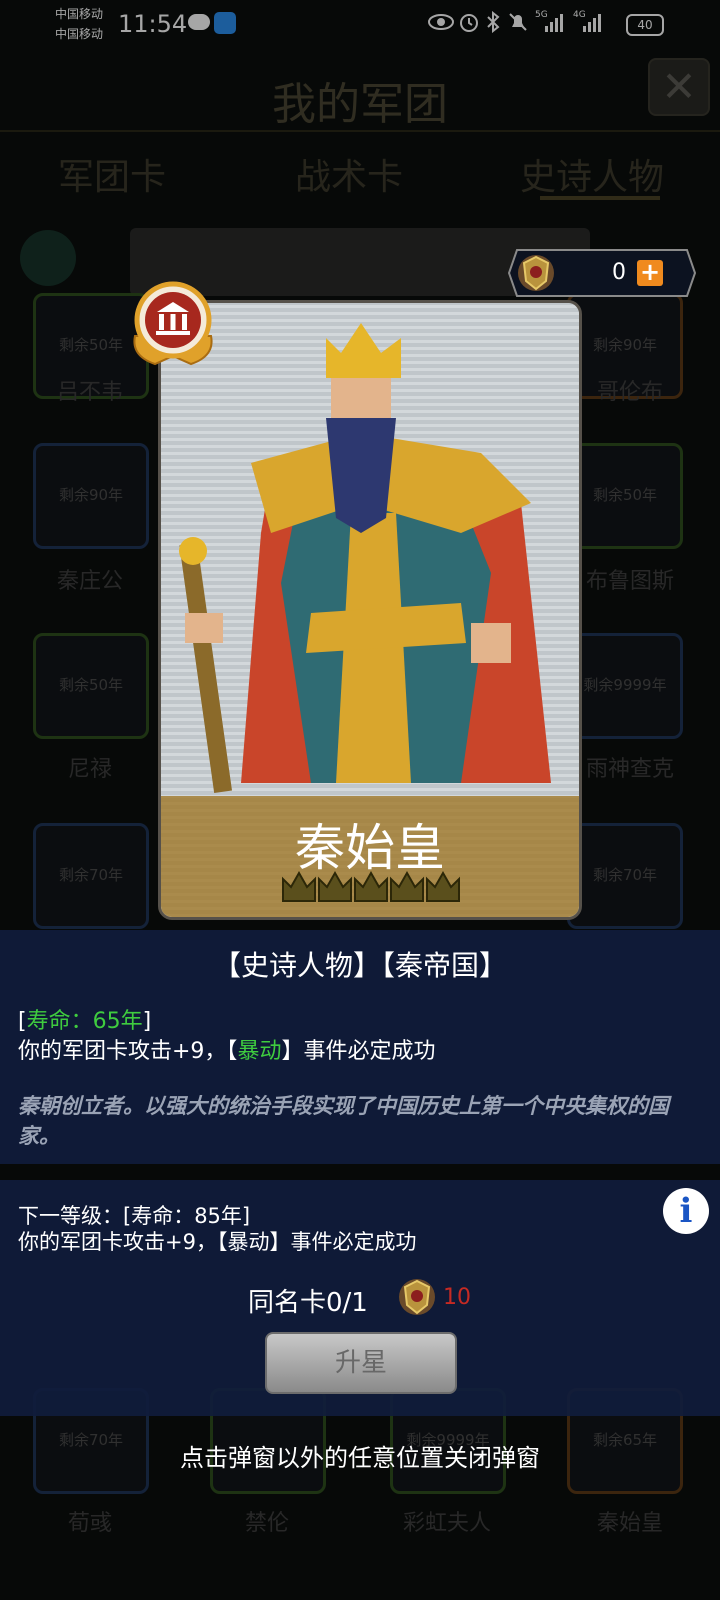 The height and width of the screenshot is (1600, 720). Describe the element at coordinates (361, 1363) in the screenshot. I see `upgrade-star-button: 升星` at that location.